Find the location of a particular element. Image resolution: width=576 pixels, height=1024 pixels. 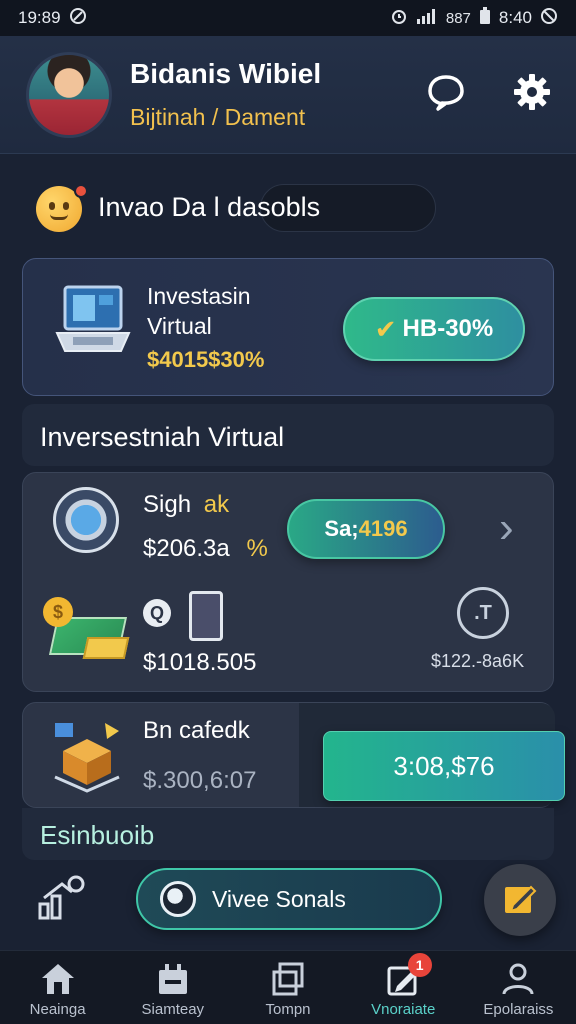

analytics-button is located at coordinates (62, 898).